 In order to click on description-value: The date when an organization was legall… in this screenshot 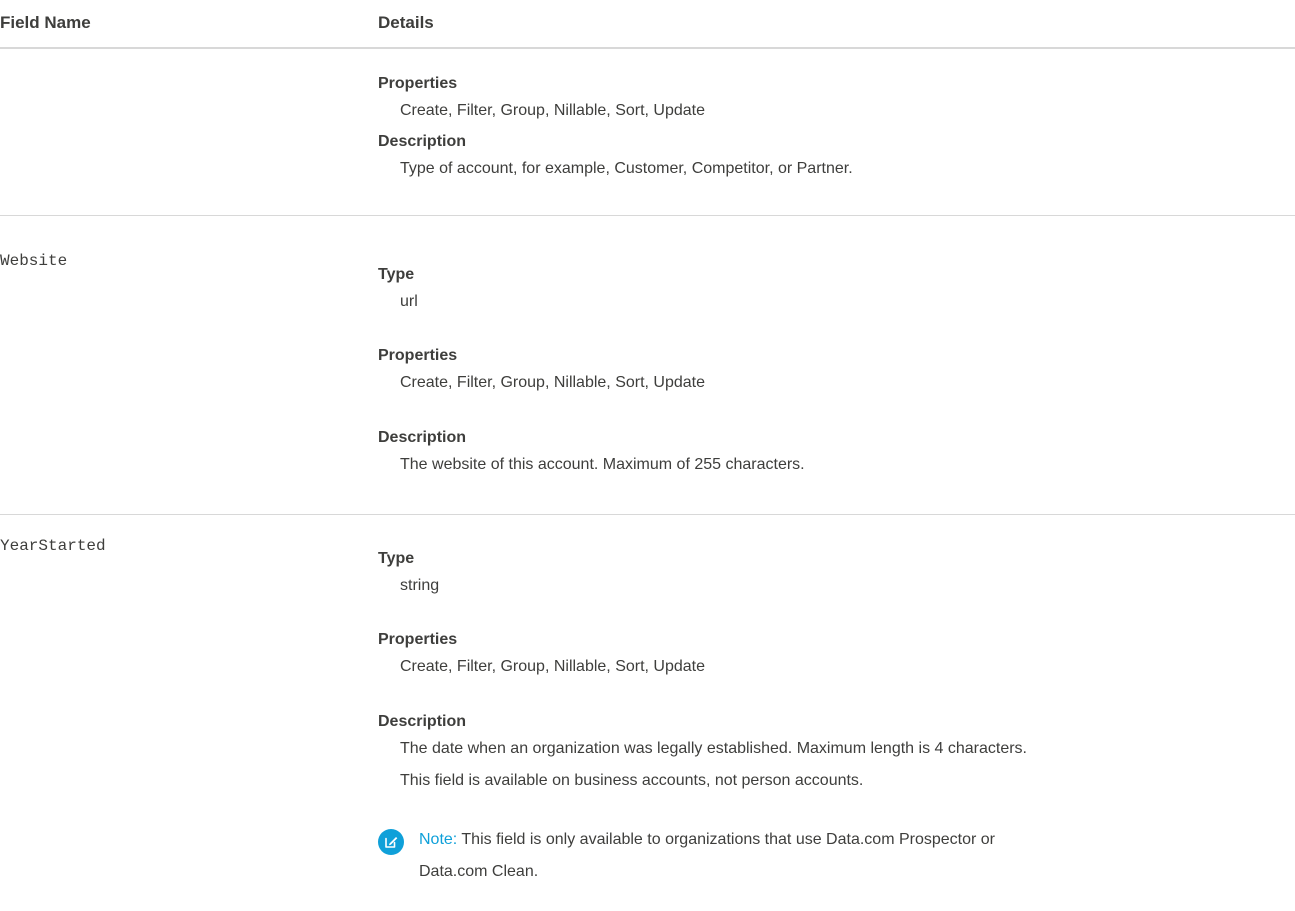, I will do `click(847, 765)`.